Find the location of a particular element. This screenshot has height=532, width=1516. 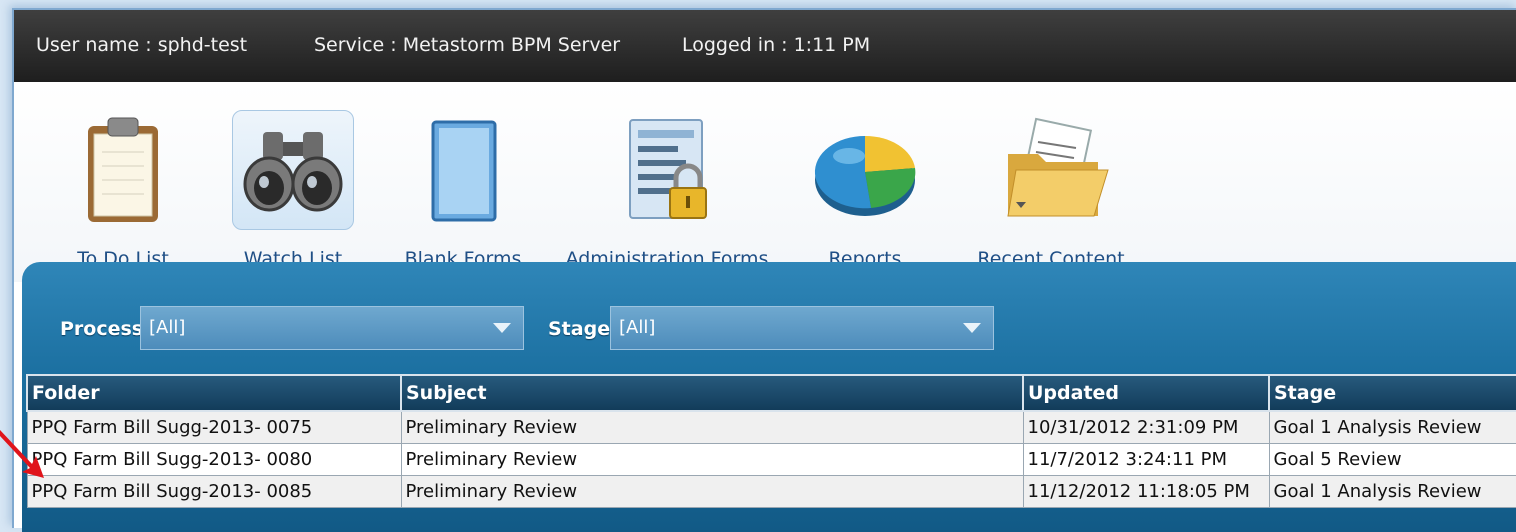

process-filter-label: Process is located at coordinates (102, 329).